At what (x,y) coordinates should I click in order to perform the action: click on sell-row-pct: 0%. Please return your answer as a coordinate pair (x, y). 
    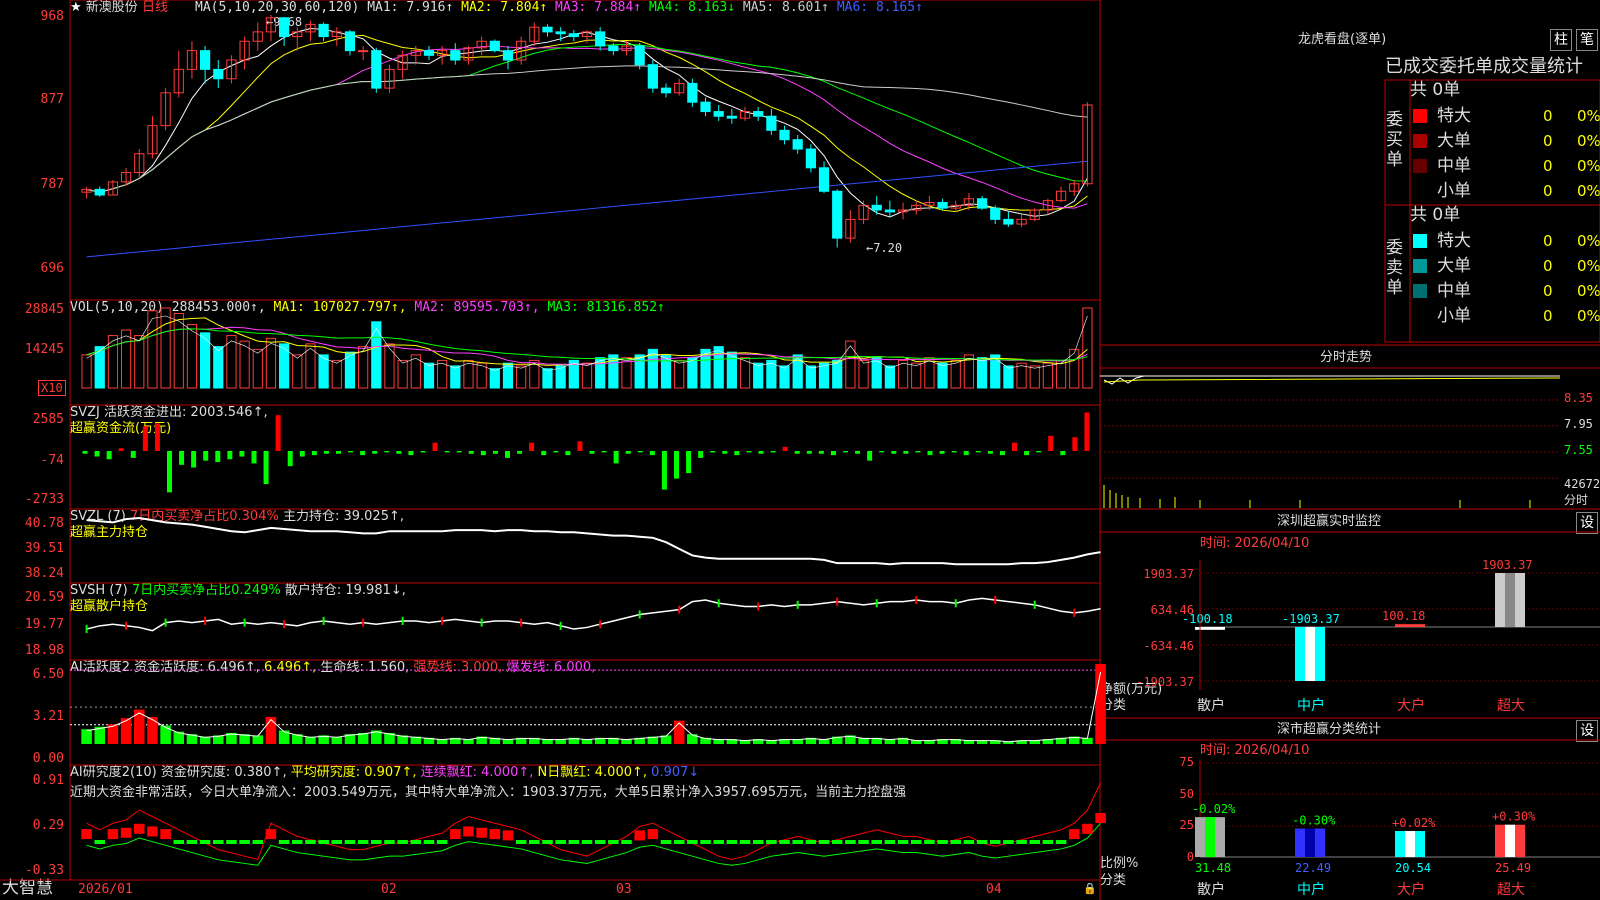
    Looking at the image, I should click on (1588, 291).